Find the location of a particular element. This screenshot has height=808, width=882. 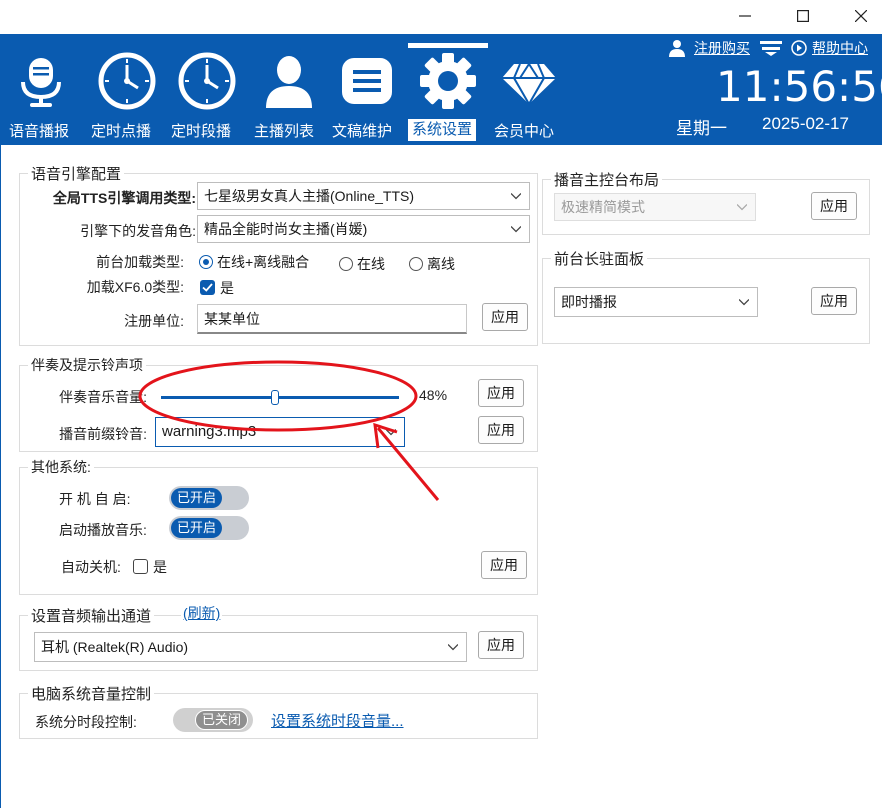

other-apply-button: 应用 is located at coordinates (504, 565).